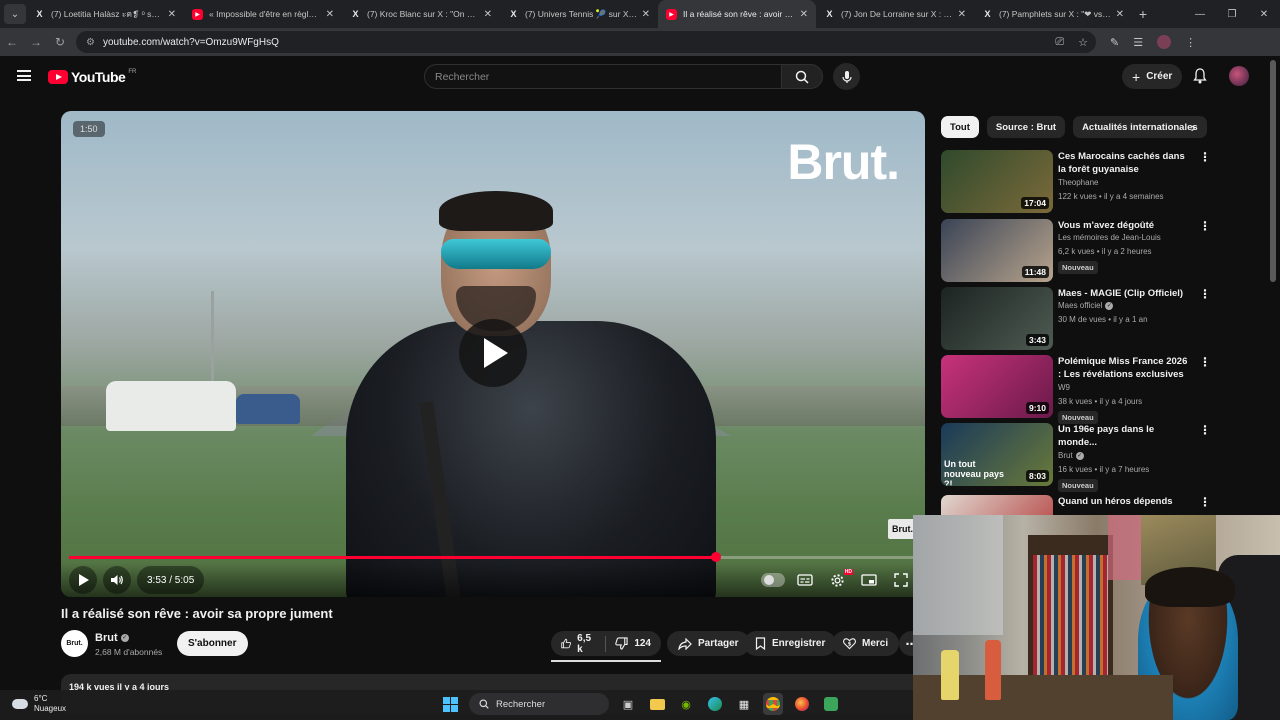 The image size is (1280, 720). Describe the element at coordinates (1190, 42) in the screenshot. I see `menu-icon: ⋮` at that location.